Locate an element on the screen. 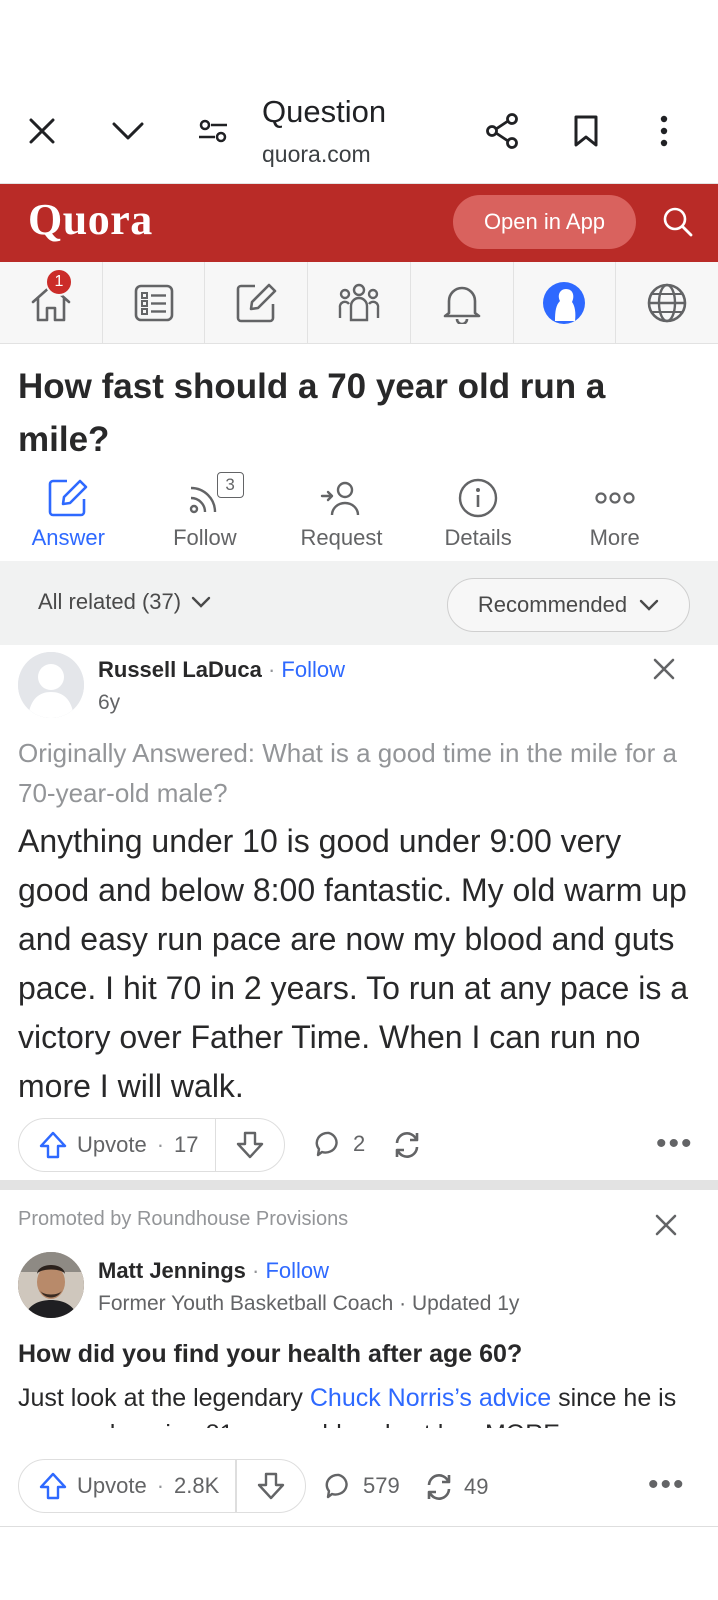  nav-following is located at coordinates (154, 302).